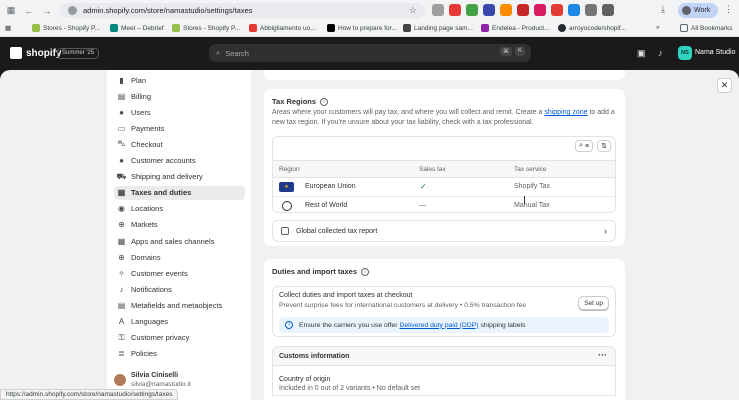 The height and width of the screenshot is (400, 739). Describe the element at coordinates (686, 10) in the screenshot. I see `profile-avatar` at that location.